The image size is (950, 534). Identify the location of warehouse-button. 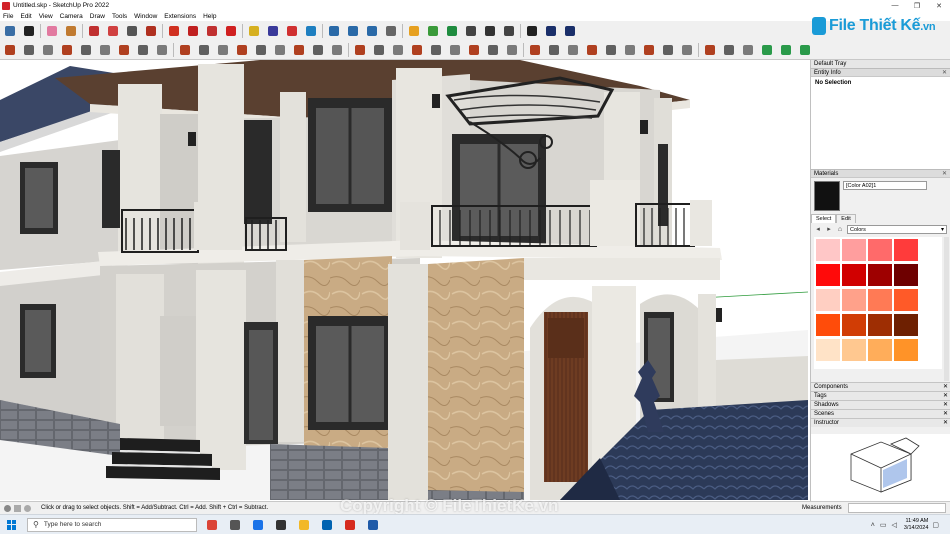
(414, 31).